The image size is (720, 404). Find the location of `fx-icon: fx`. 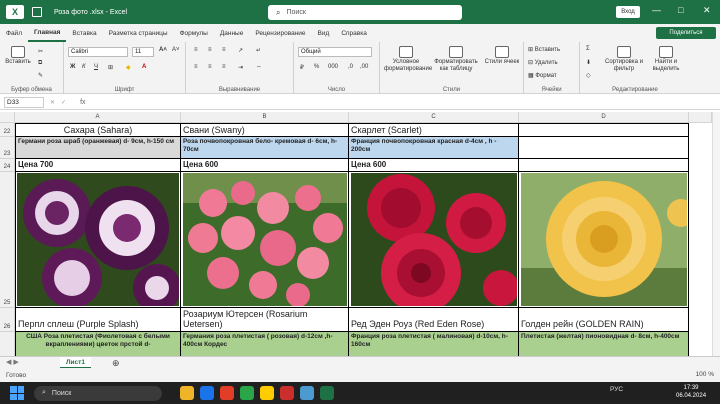

fx-icon: fx is located at coordinates (82, 102).